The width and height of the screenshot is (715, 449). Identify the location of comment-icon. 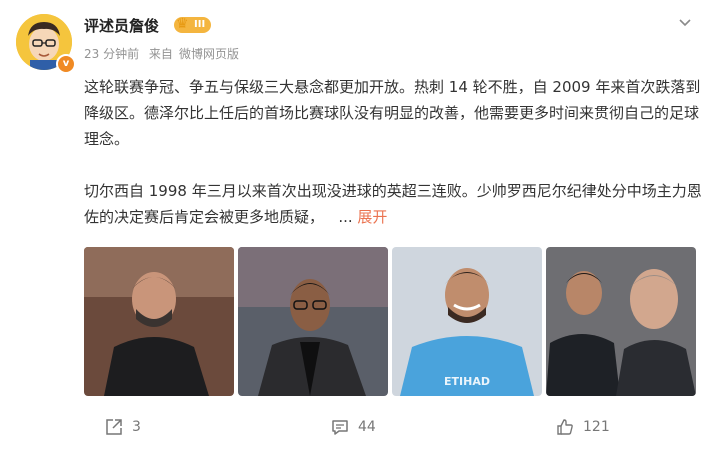
(340, 427).